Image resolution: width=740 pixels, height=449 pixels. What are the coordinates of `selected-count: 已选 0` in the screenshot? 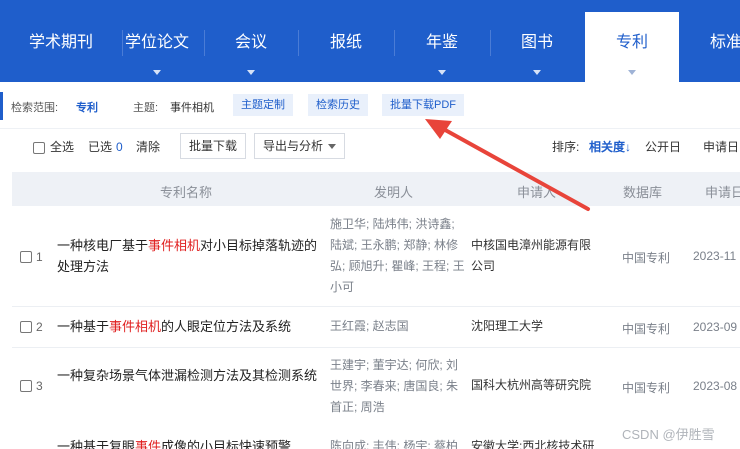 It's located at (105, 146).